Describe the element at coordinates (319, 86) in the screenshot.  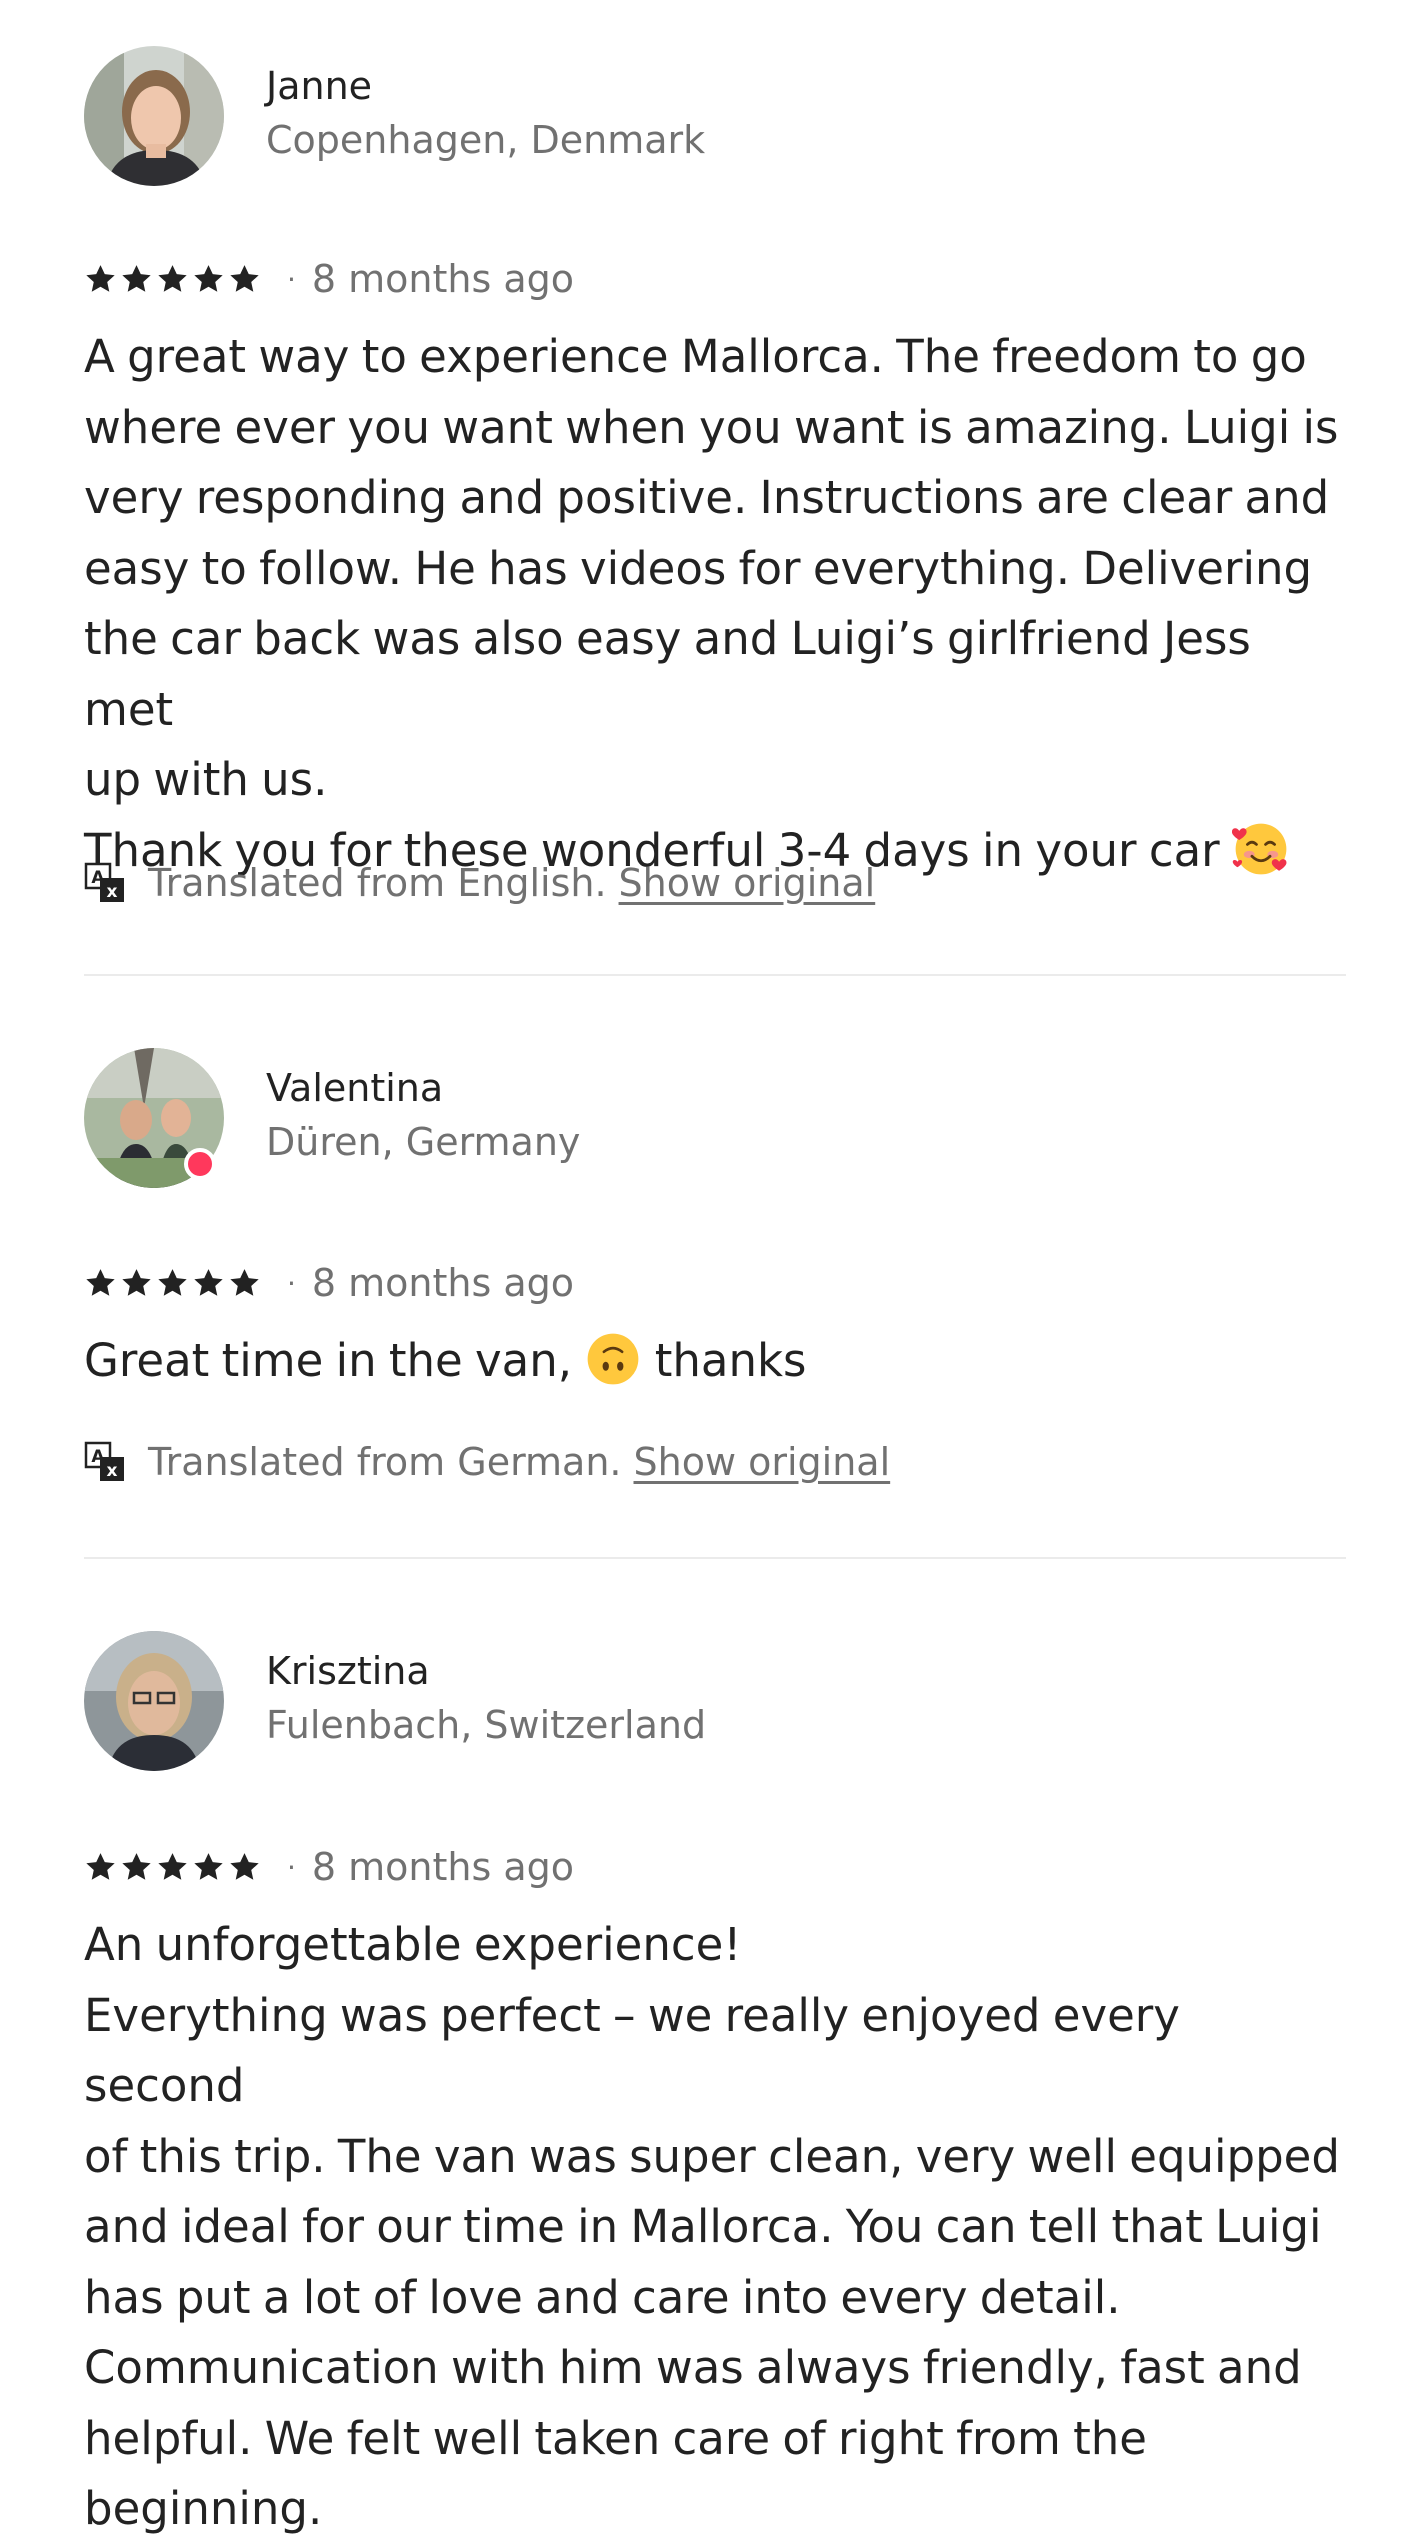
I see `reviewer-name: Janne` at that location.